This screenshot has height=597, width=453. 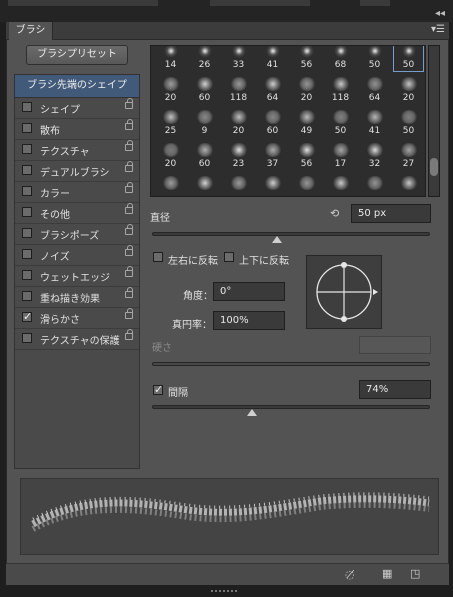 I want to click on sidebar-item: 重ね描き効果, so click(x=77, y=297).